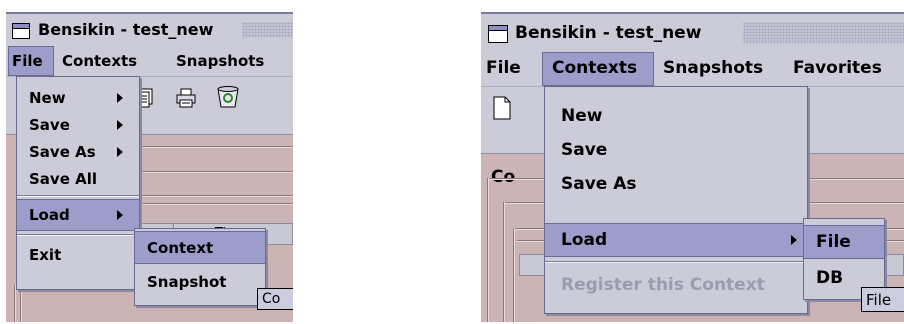 Image resolution: width=904 pixels, height=324 pixels. Describe the element at coordinates (830, 278) in the screenshot. I see `submenu-item-label: DB` at that location.